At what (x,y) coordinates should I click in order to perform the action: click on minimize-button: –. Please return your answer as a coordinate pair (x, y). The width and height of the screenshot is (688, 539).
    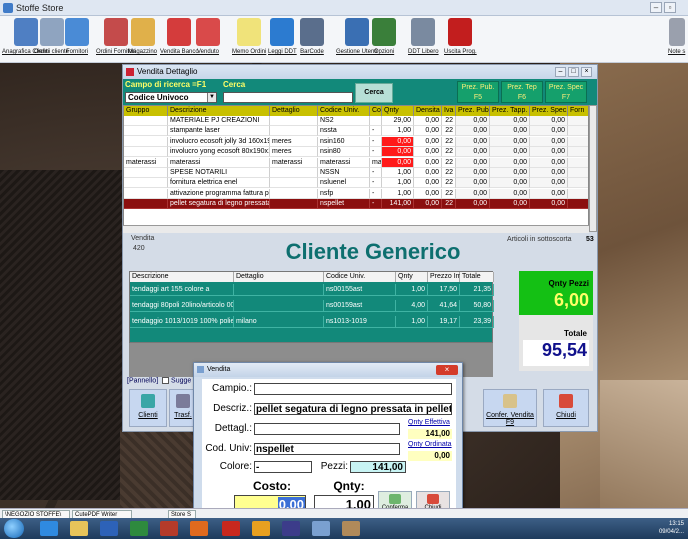
    Looking at the image, I should click on (656, 7).